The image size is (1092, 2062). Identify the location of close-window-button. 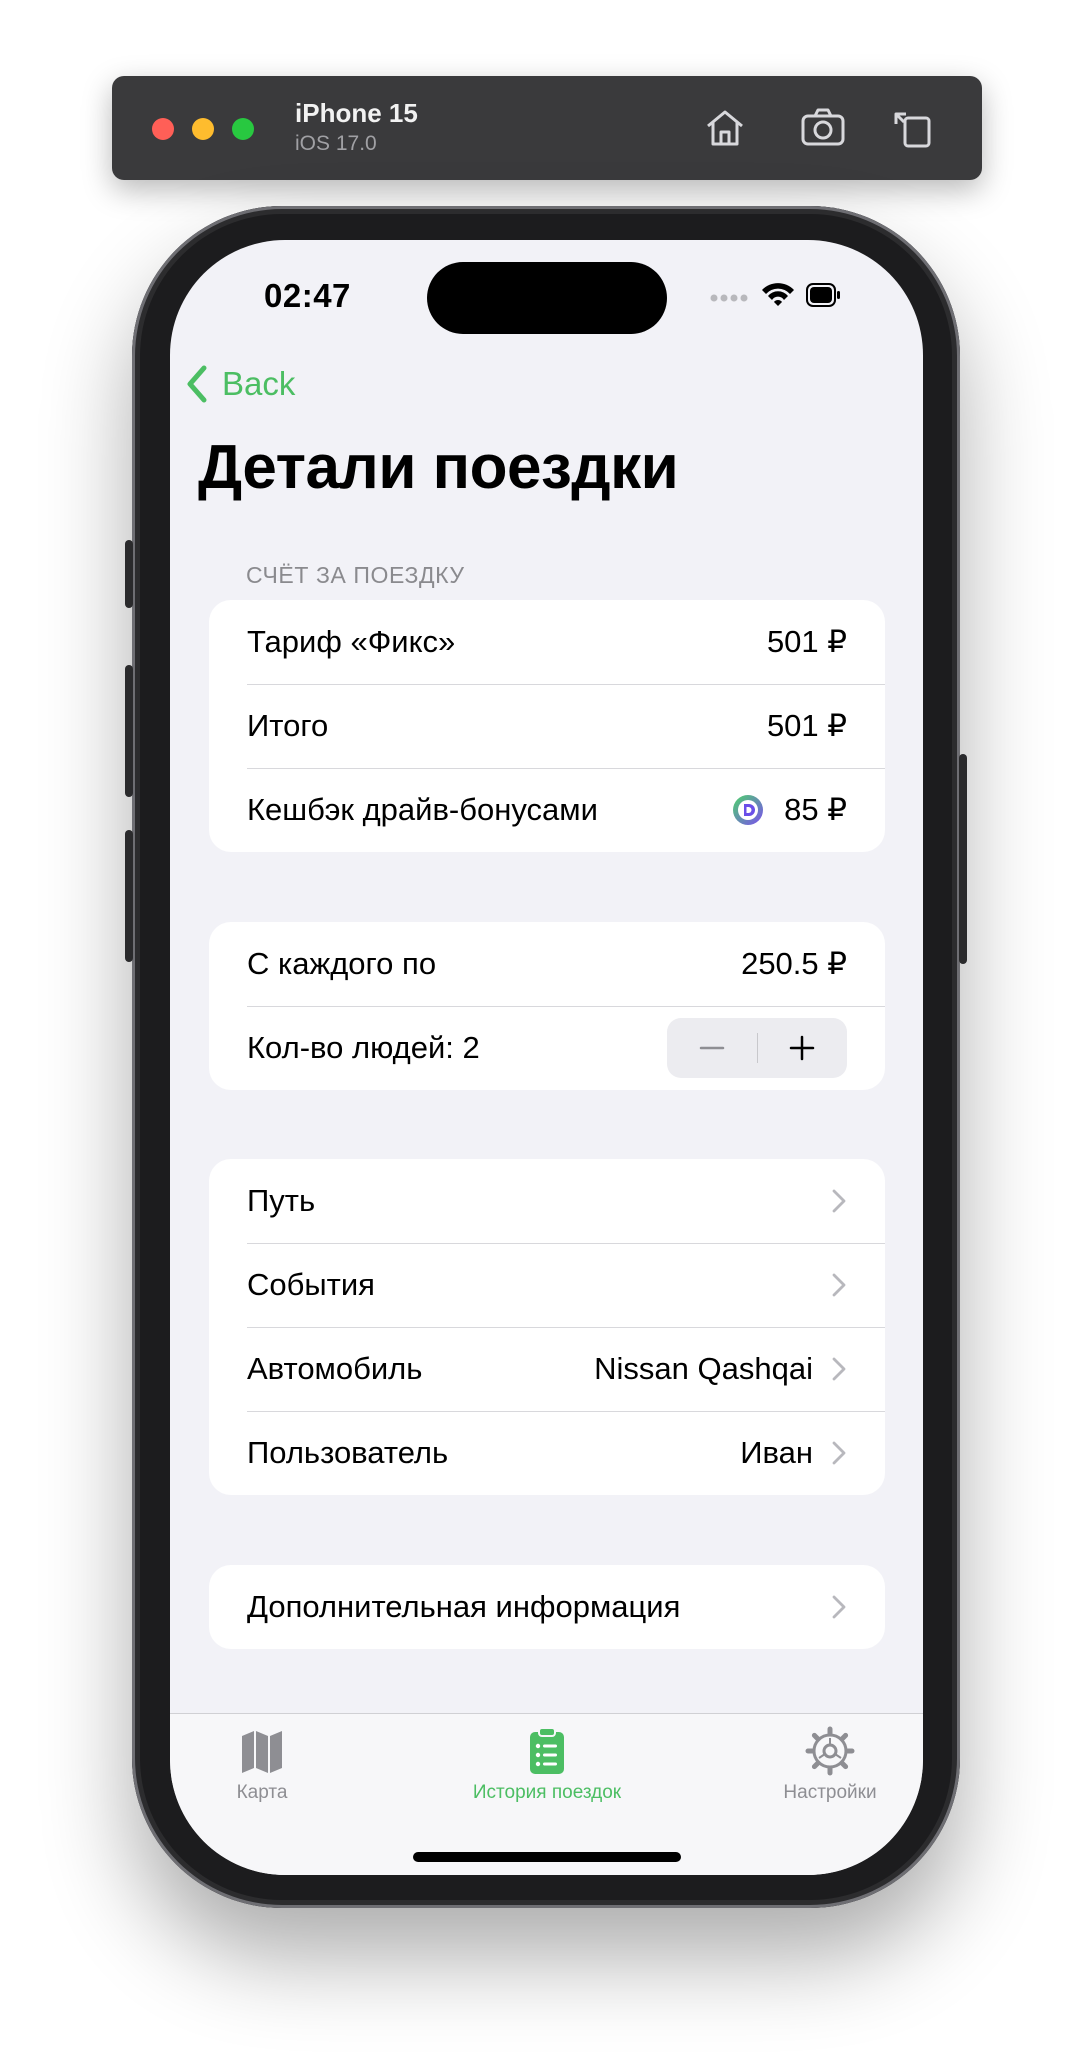
(163, 129).